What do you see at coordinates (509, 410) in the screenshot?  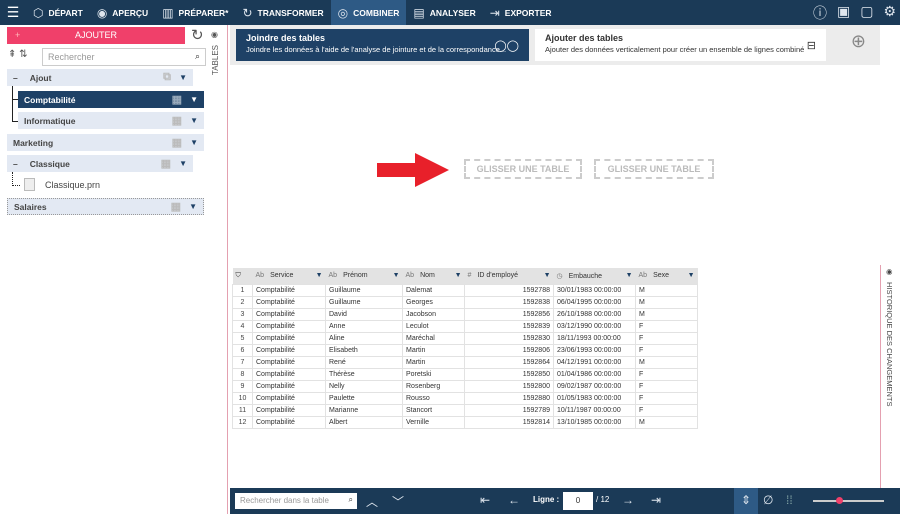 I see `table-cell: 1592789` at bounding box center [509, 410].